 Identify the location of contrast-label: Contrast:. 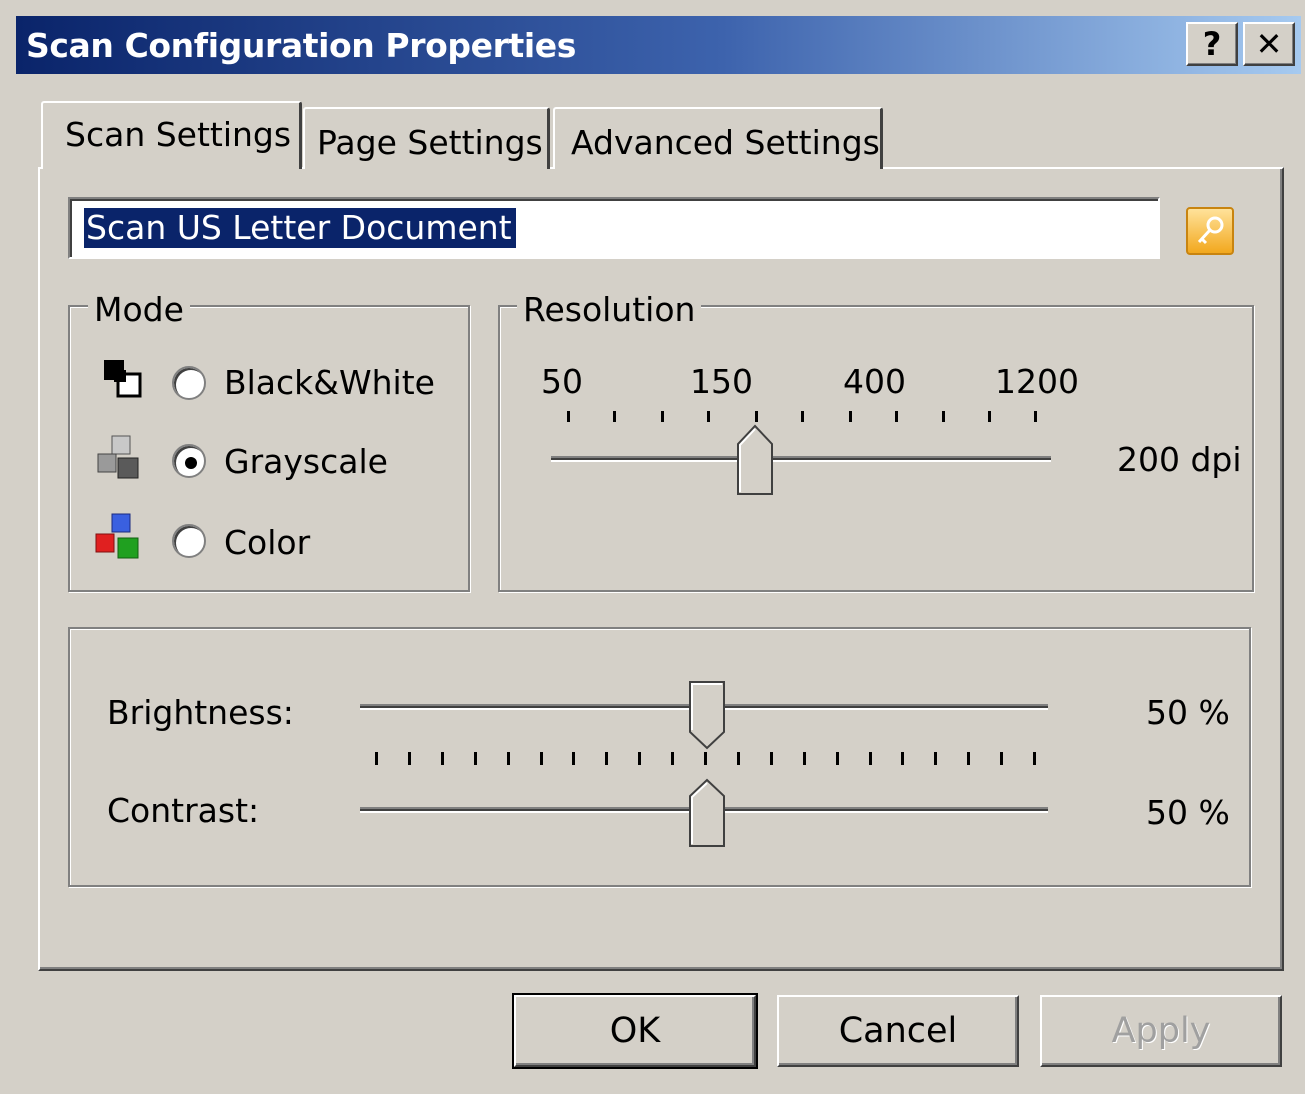
(183, 810).